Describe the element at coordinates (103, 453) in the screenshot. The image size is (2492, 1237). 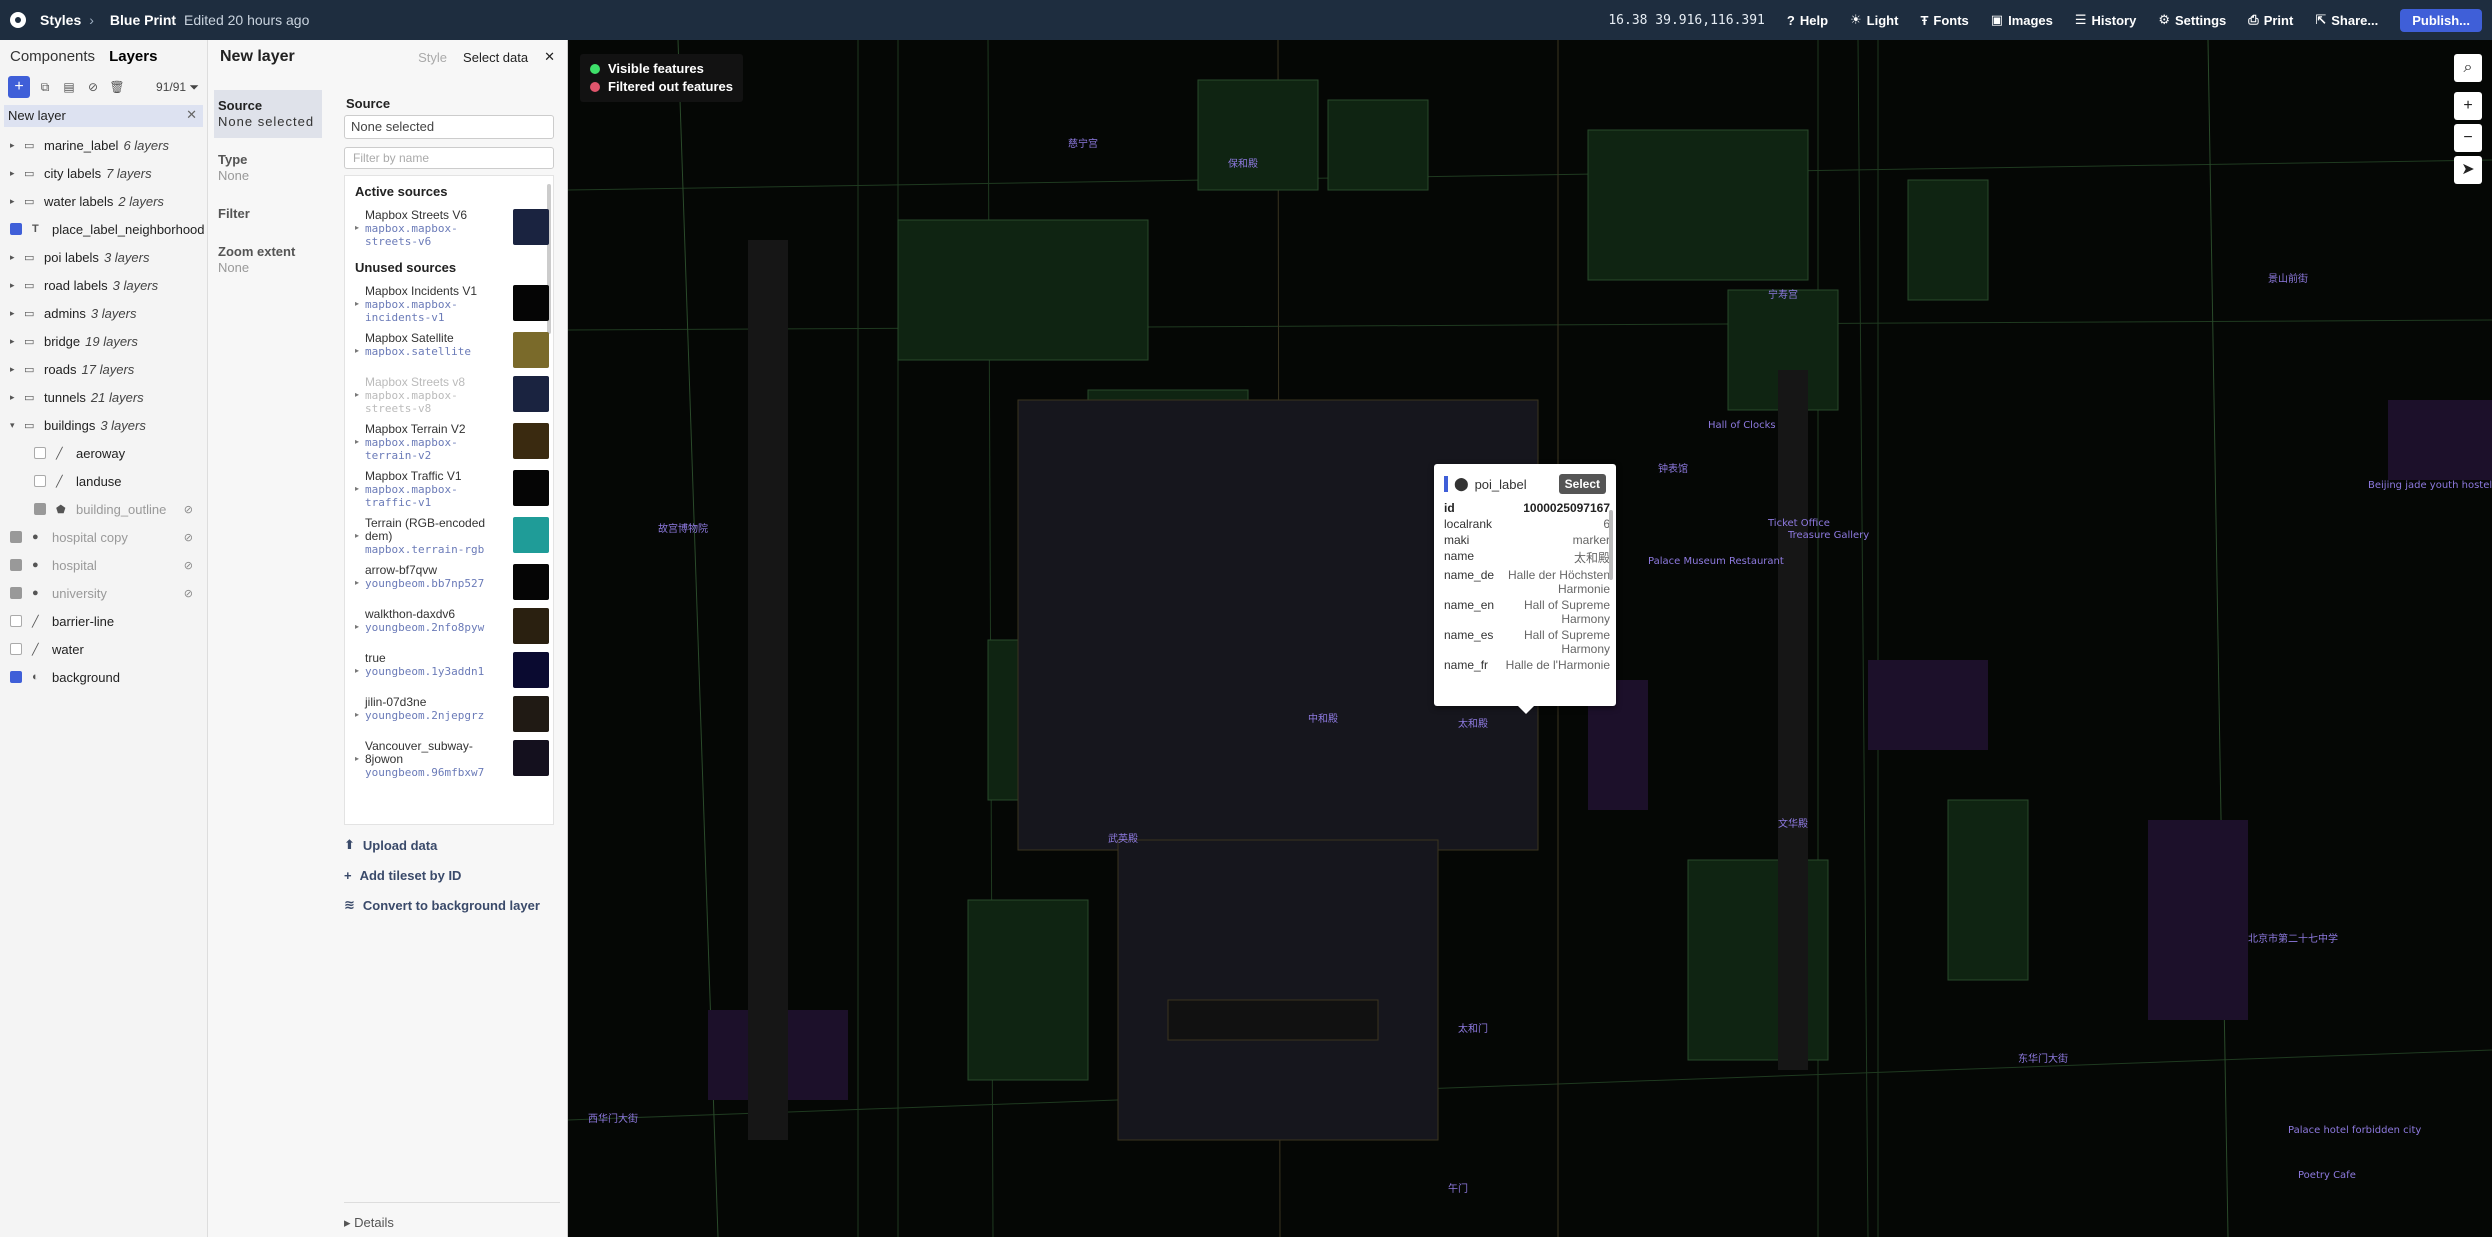
I see `layer-item: ╱ aeroway` at that location.